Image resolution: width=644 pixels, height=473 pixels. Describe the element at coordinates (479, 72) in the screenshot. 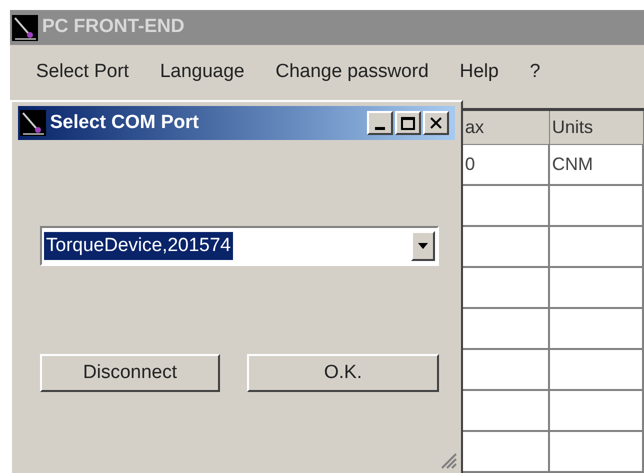

I see `menu-item: Help` at that location.